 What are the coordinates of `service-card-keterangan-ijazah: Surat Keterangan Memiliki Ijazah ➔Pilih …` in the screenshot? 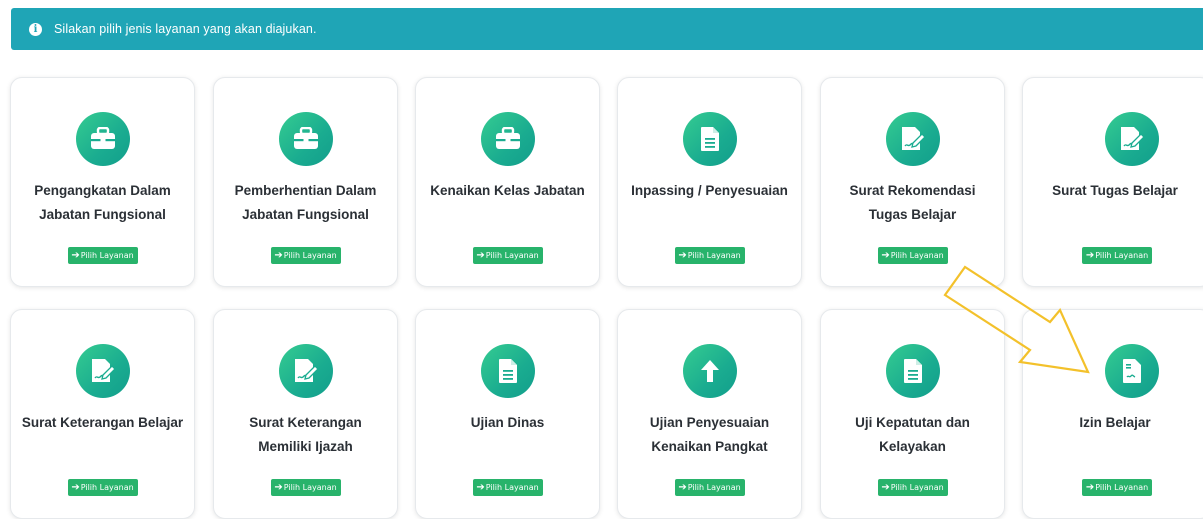 It's located at (305, 414).